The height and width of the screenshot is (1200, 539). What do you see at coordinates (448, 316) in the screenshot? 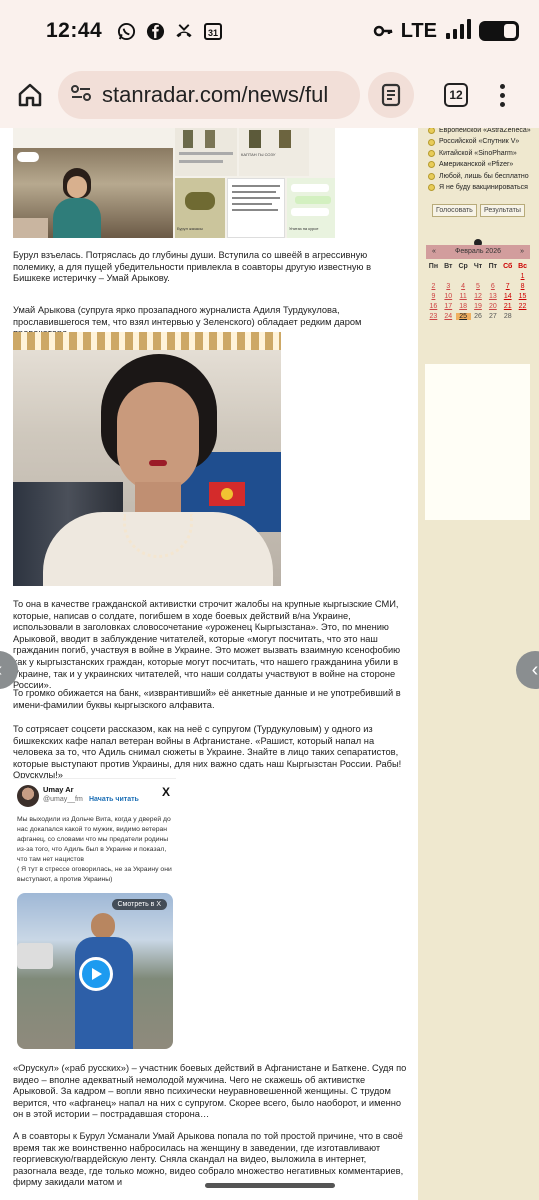
I see `calendar-day: 24` at bounding box center [448, 316].